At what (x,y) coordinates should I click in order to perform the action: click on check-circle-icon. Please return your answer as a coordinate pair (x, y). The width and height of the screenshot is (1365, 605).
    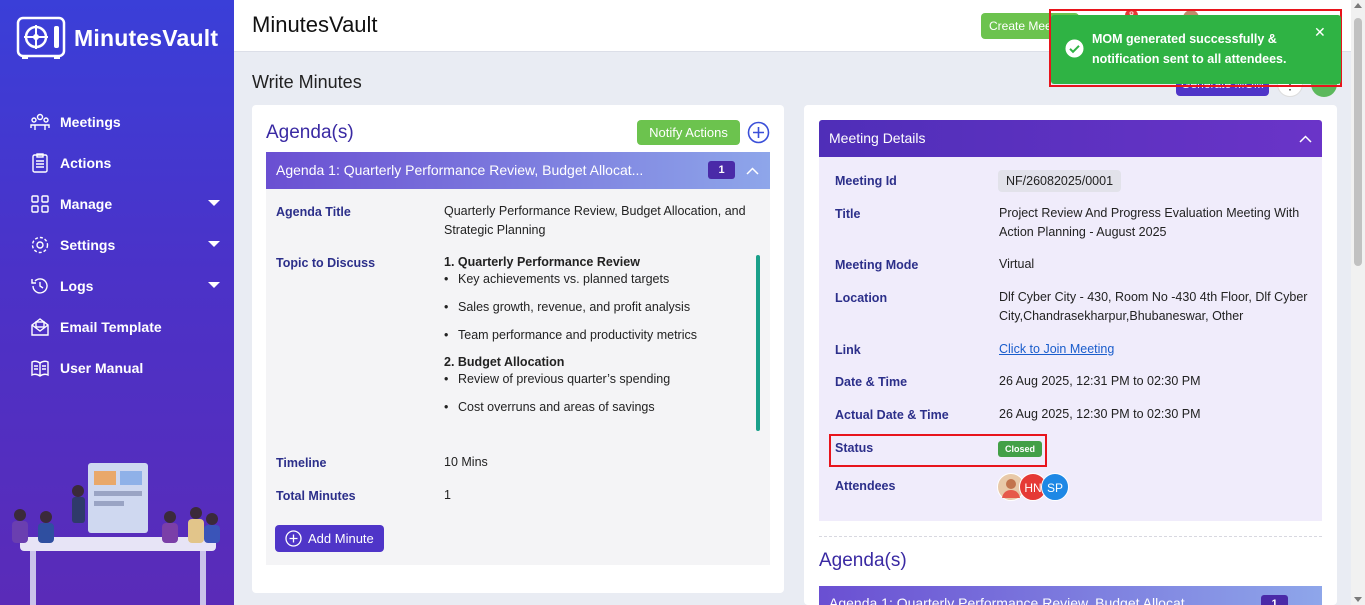
    Looking at the image, I should click on (1074, 48).